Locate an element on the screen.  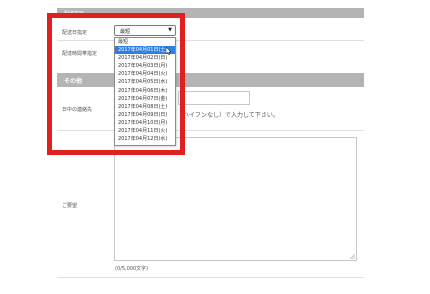
dropdown-option: 2017年04月07日(金) is located at coordinates (145, 99).